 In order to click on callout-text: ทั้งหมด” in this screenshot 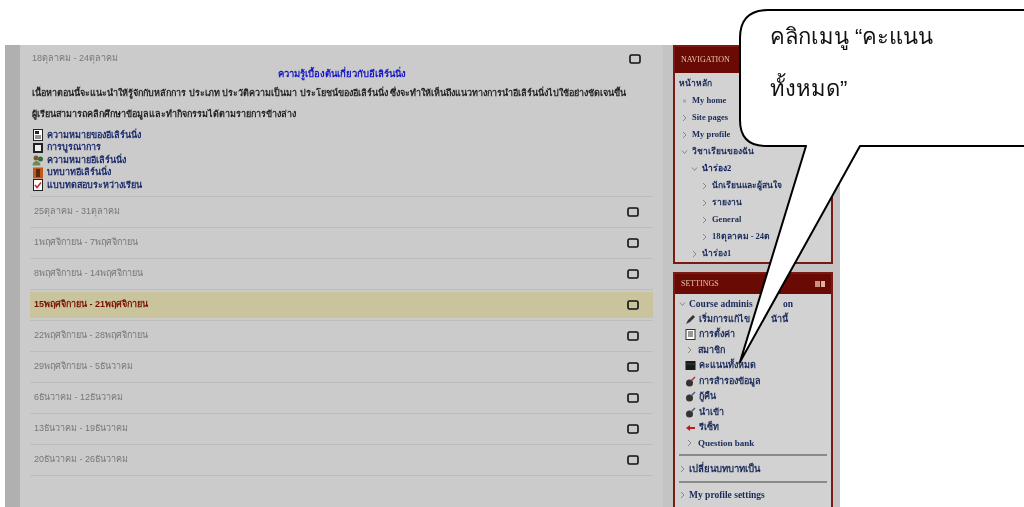, I will do `click(852, 89)`.